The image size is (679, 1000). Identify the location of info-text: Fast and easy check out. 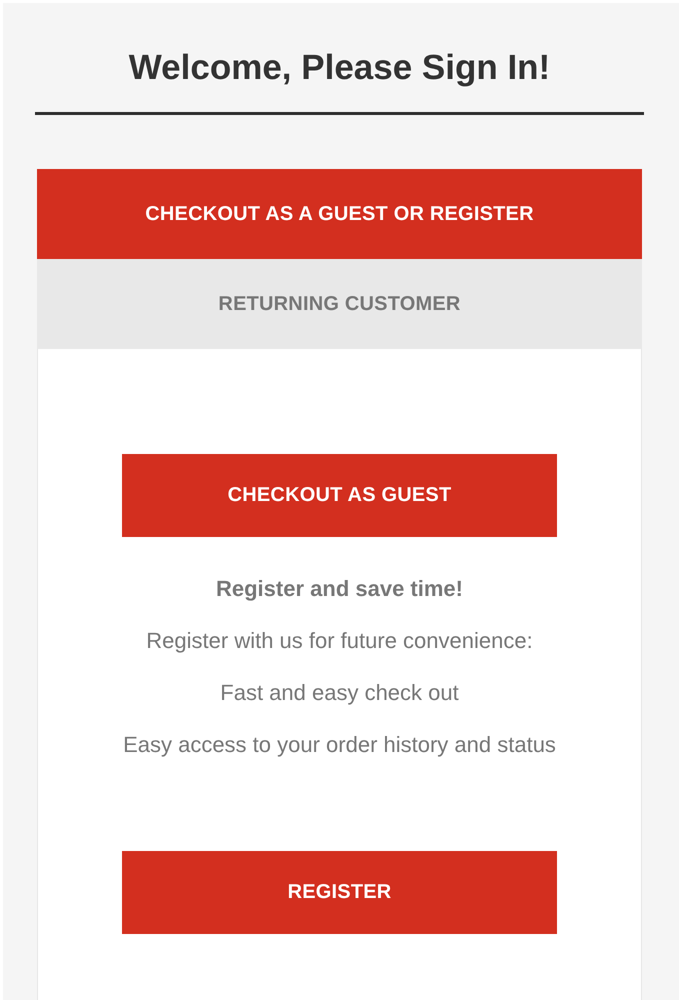
(339, 693).